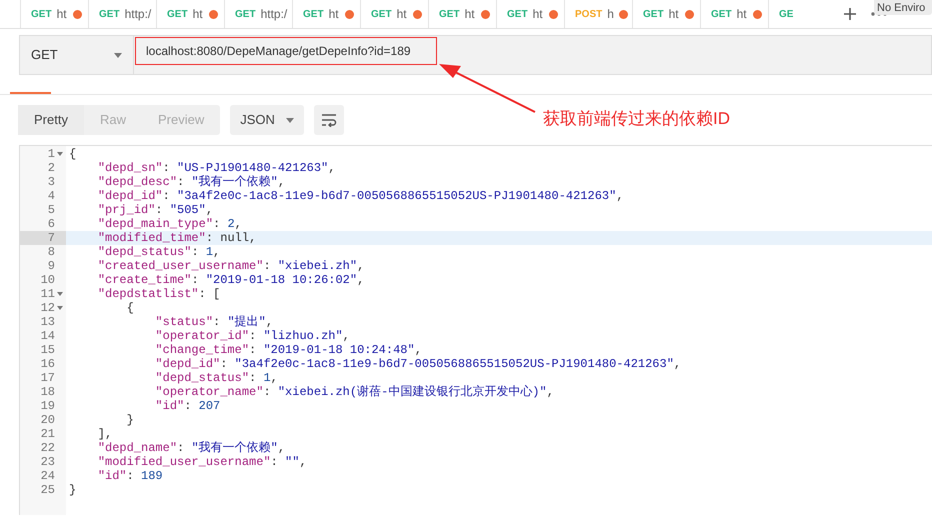  I want to click on code-line: "modified_time": null,, so click(176, 238).